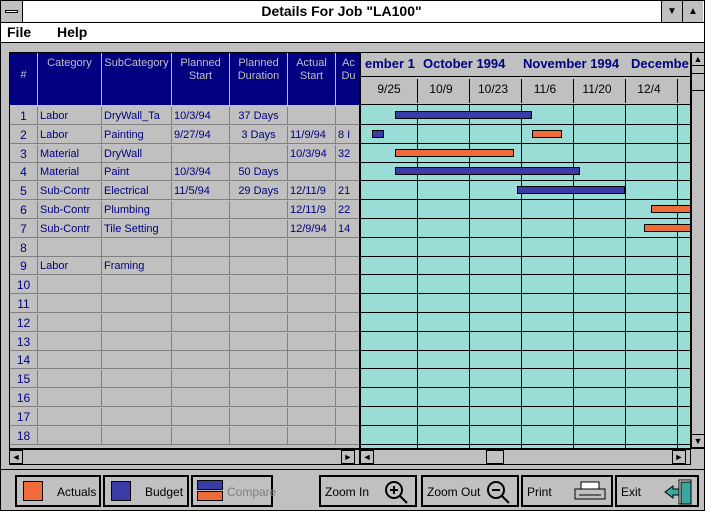  Describe the element at coordinates (347, 153) in the screenshot. I see `table-cell: 32` at that location.